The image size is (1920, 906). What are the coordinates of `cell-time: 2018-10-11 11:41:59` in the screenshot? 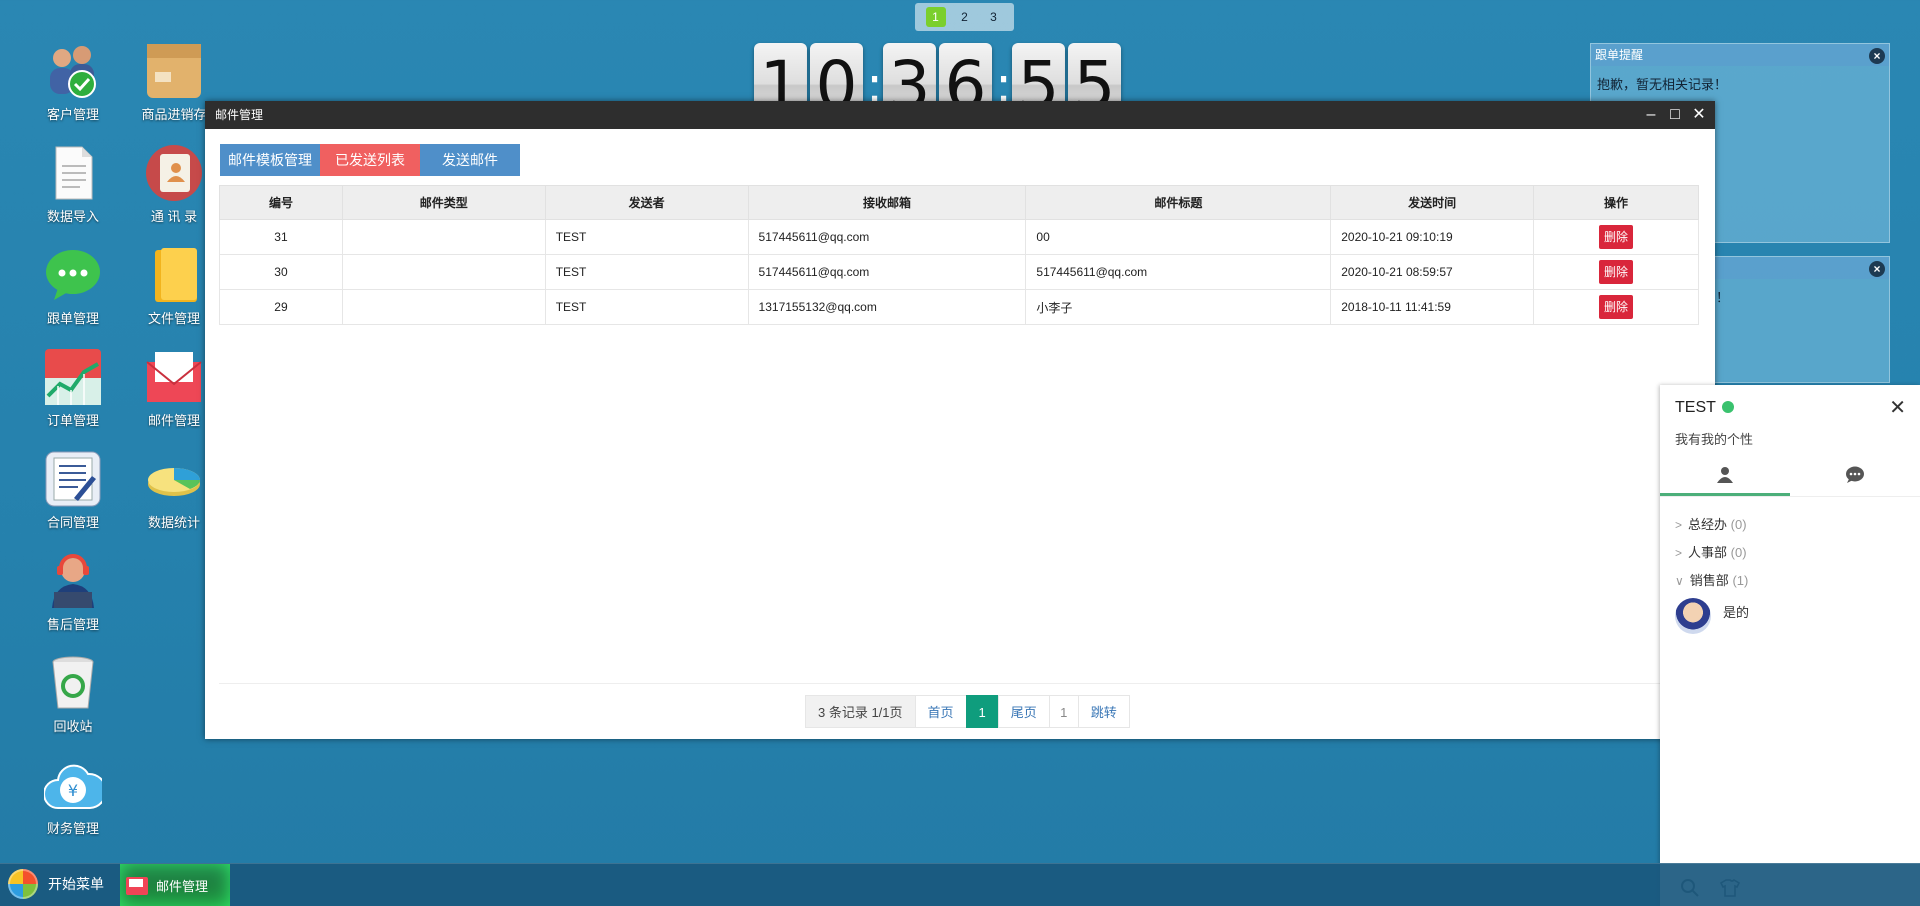 It's located at (1432, 307).